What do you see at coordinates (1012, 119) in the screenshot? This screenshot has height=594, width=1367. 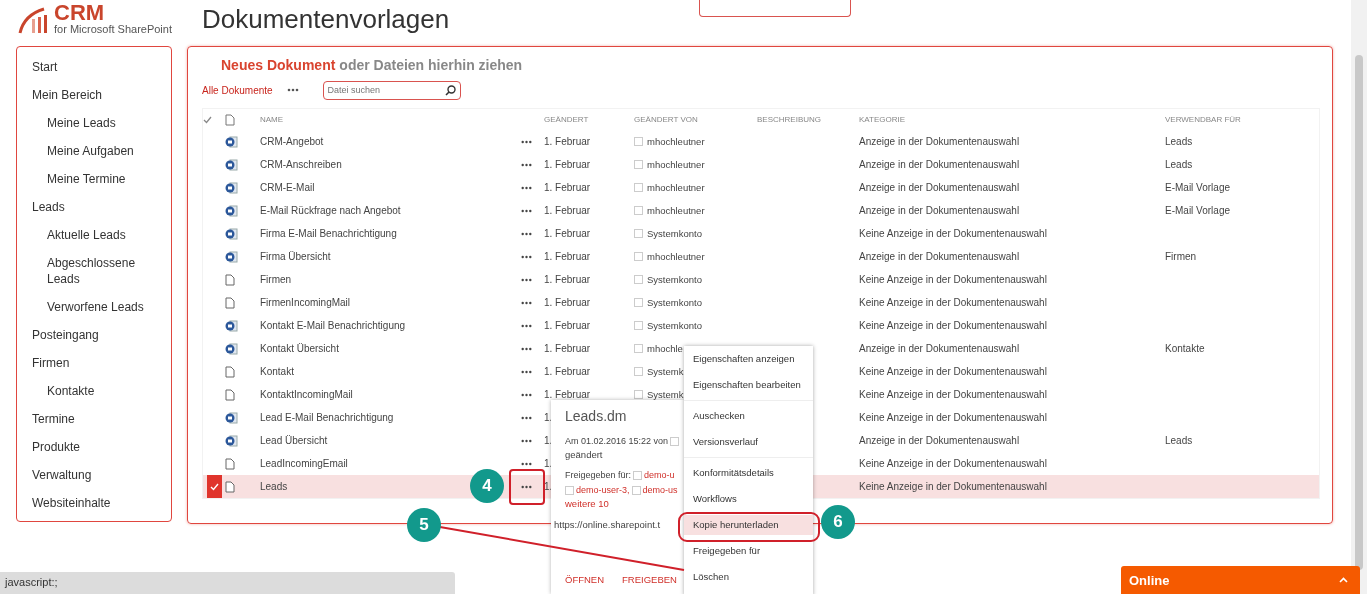 I see `column-header: KATEGORIE` at bounding box center [1012, 119].